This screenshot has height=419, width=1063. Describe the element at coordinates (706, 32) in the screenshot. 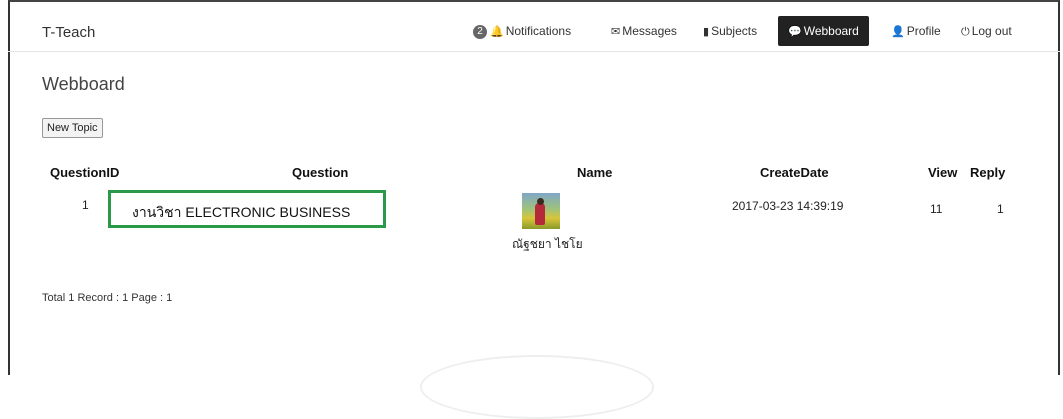

I see `book-icon: ▮` at that location.